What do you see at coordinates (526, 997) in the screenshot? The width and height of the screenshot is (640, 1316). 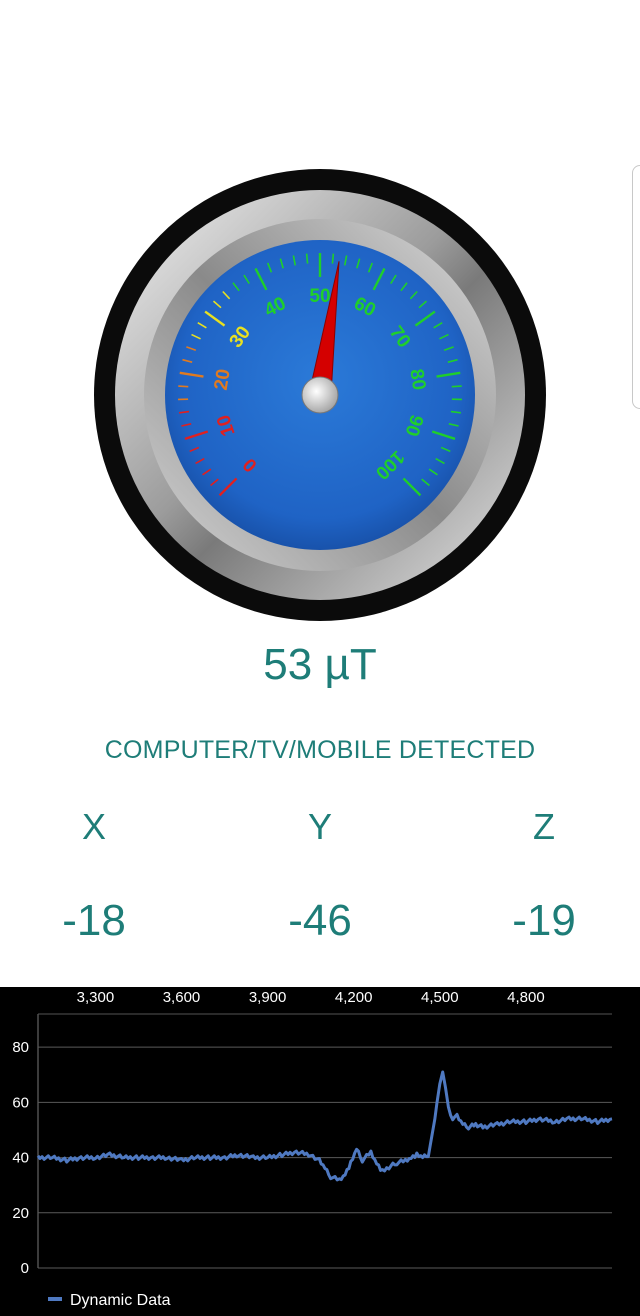 I see `chart-x-tick-label: 4,800` at bounding box center [526, 997].